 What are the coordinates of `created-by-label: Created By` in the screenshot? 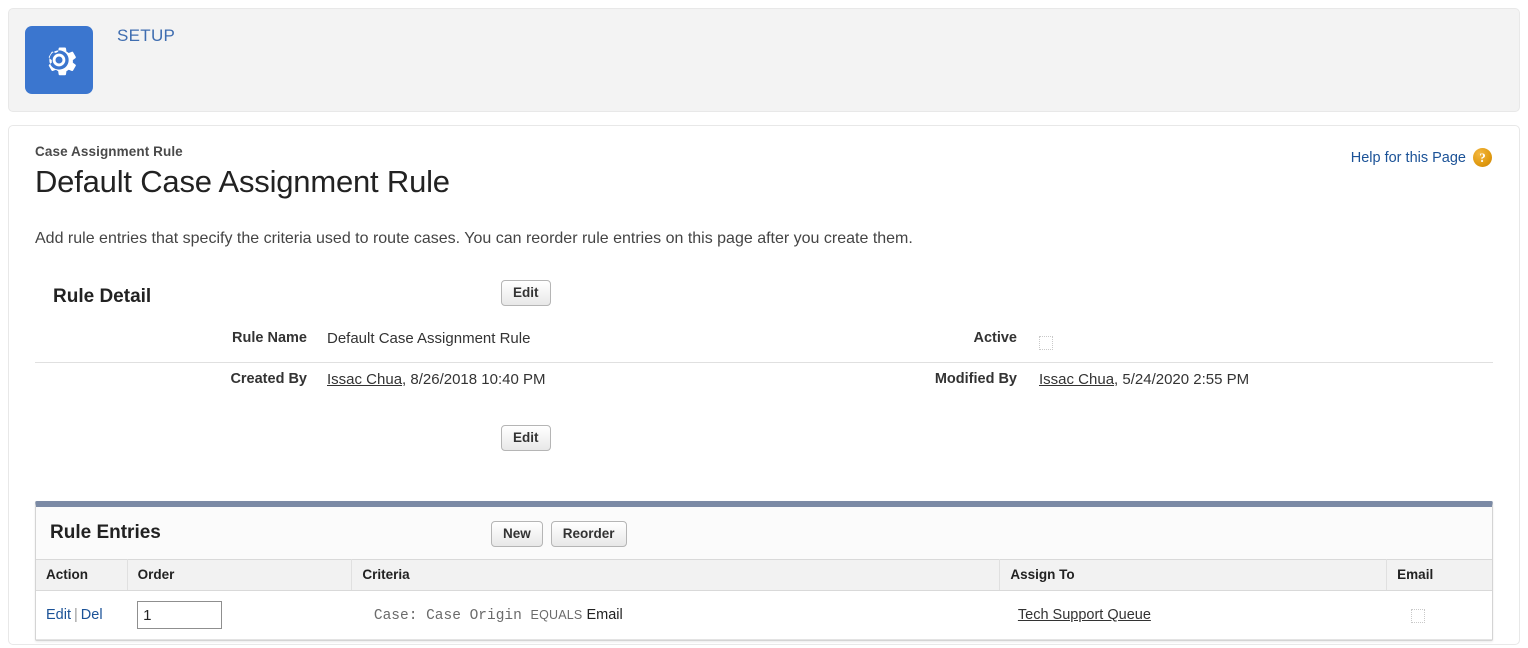 It's located at (268, 379).